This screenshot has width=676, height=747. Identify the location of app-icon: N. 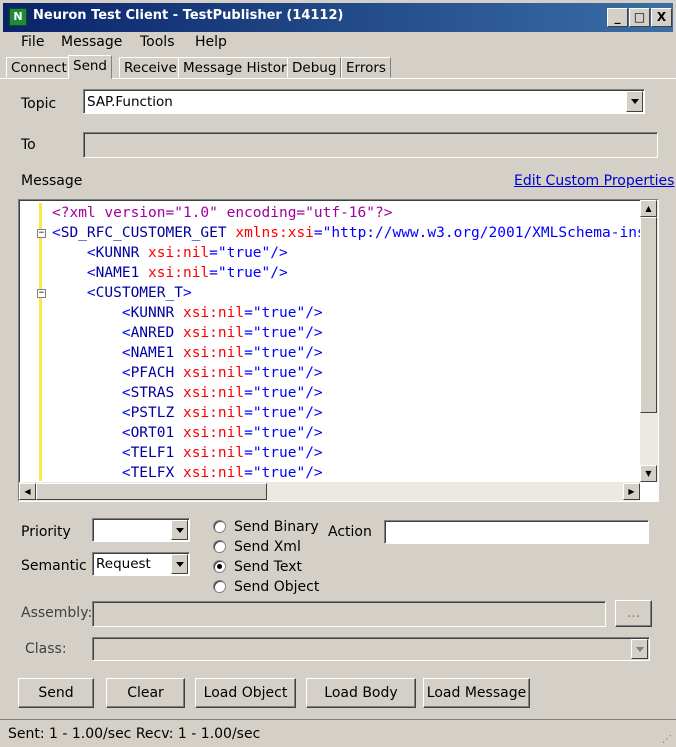
(18, 17).